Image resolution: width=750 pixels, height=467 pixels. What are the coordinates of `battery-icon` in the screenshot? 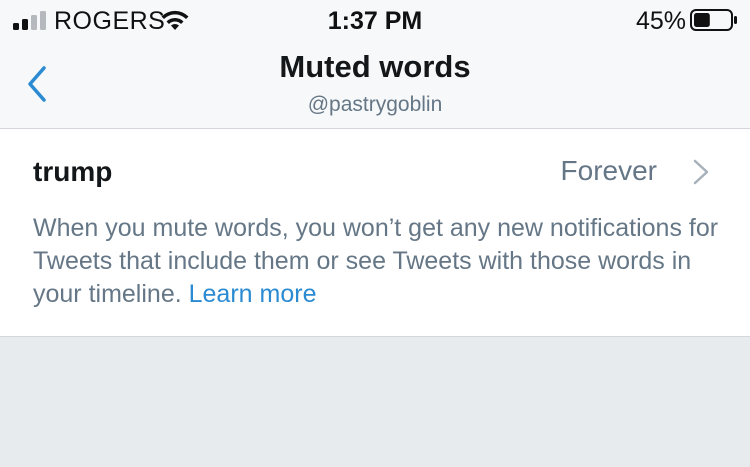 It's located at (713, 20).